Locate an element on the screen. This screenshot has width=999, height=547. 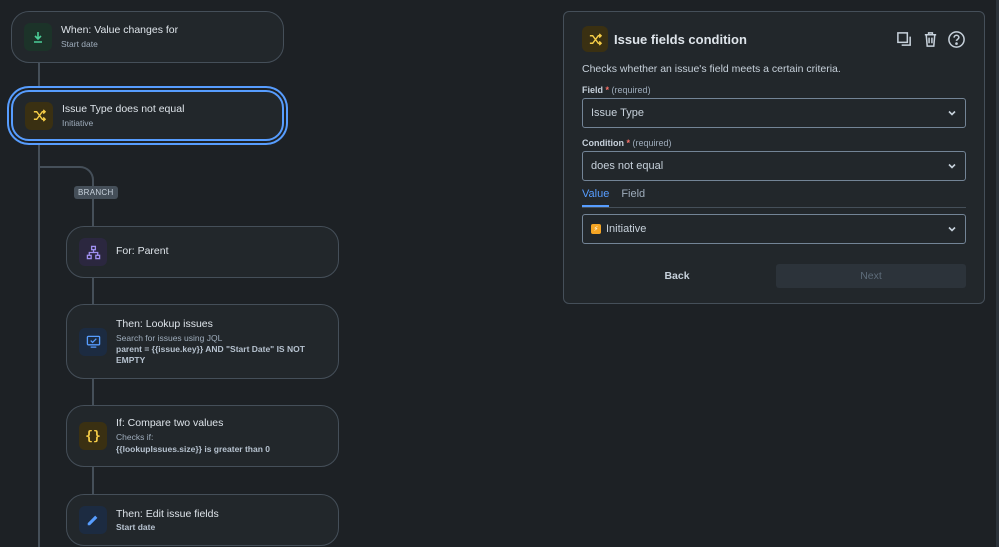
trigger-node: When: Value changes for Start date is located at coordinates (147, 37).